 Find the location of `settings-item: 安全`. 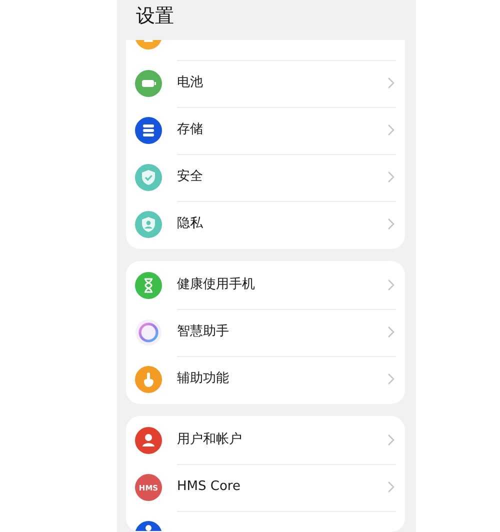

settings-item: 安全 is located at coordinates (265, 177).